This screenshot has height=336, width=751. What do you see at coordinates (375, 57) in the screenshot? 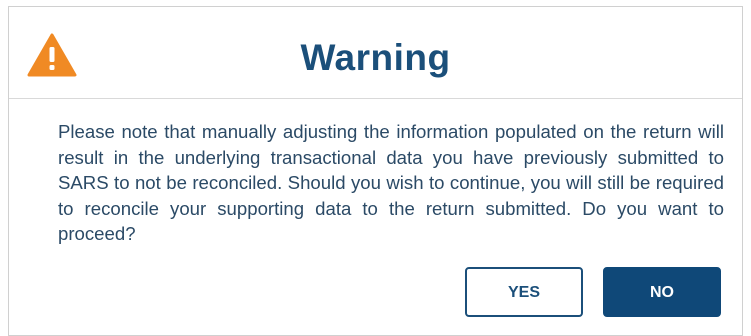
I see `dialog-title: Warning` at bounding box center [375, 57].